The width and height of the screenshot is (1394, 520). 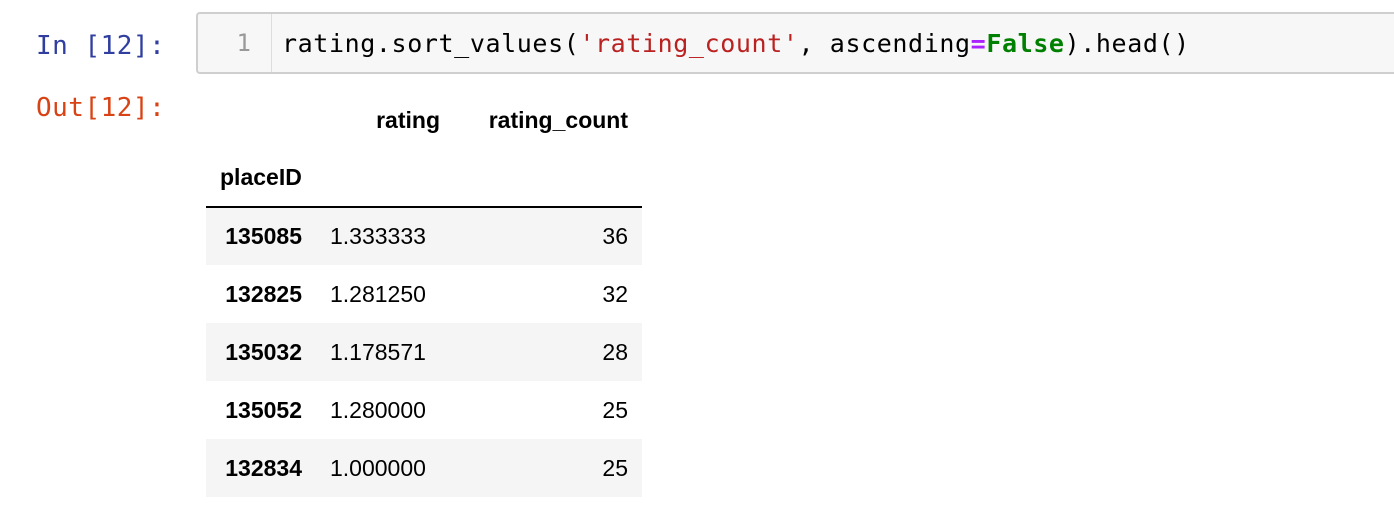 I want to click on code-token: rating.sort_values(, so click(x=431, y=43).